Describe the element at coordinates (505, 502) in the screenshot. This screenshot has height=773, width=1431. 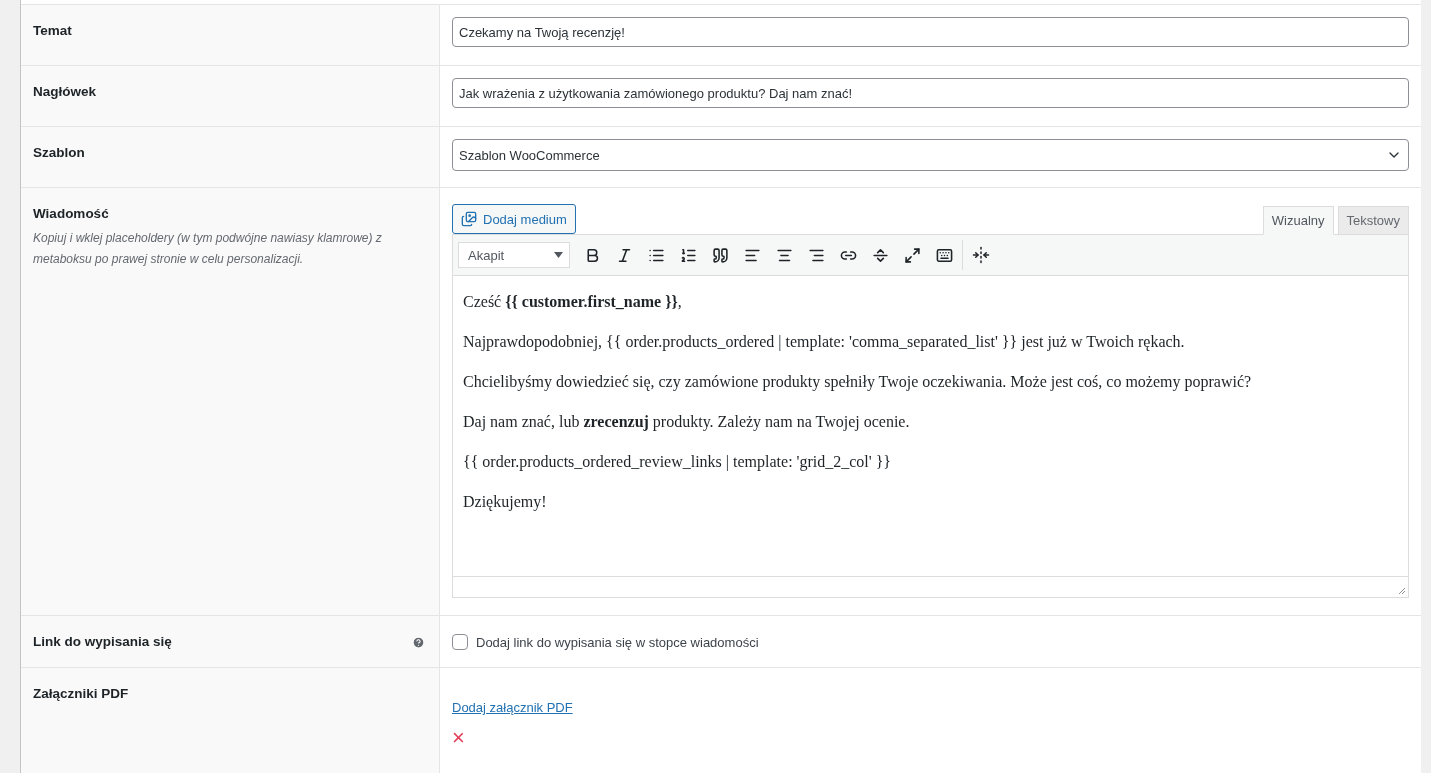
I see `message-paragraph: Dziękujemy!` at that location.